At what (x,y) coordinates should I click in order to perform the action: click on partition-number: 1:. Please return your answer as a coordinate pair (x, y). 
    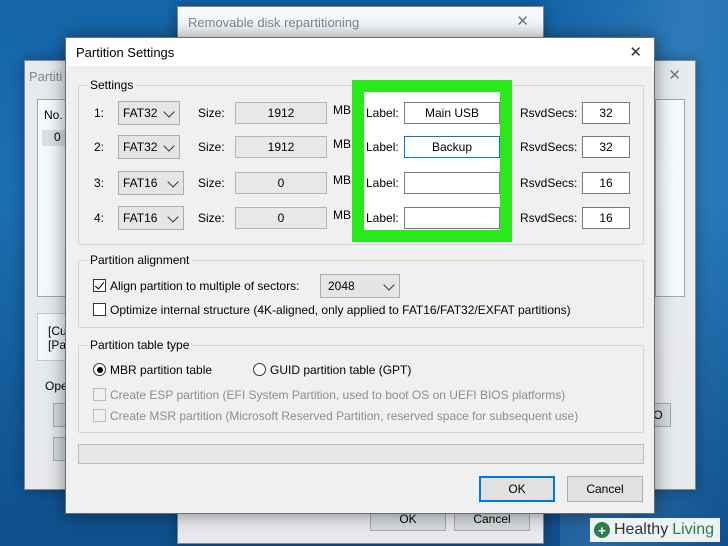
    Looking at the image, I should click on (99, 113).